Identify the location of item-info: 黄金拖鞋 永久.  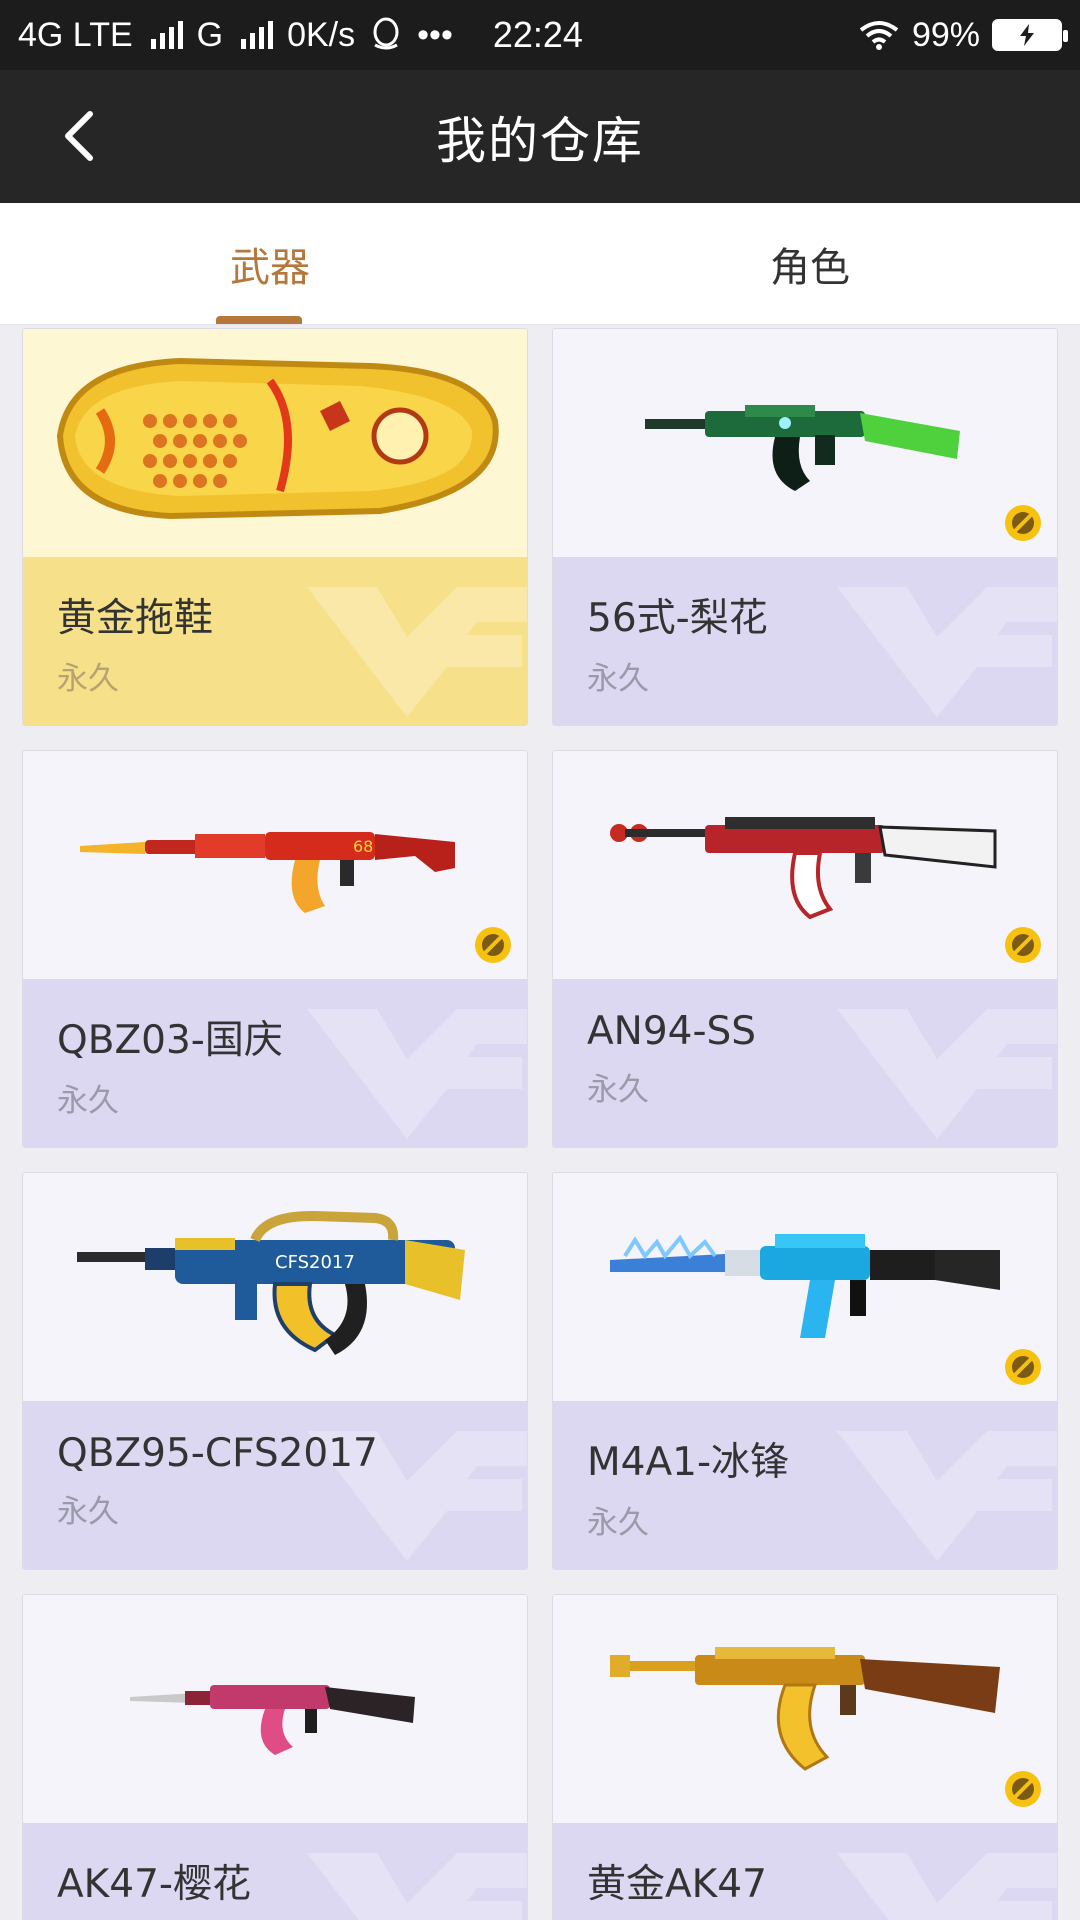
(275, 641).